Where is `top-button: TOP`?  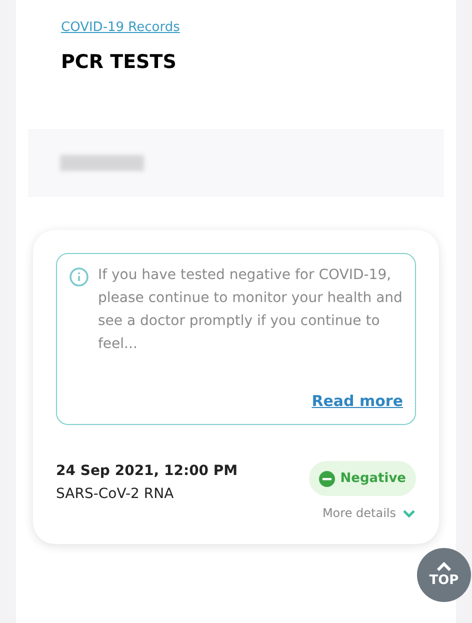
top-button: TOP is located at coordinates (444, 575).